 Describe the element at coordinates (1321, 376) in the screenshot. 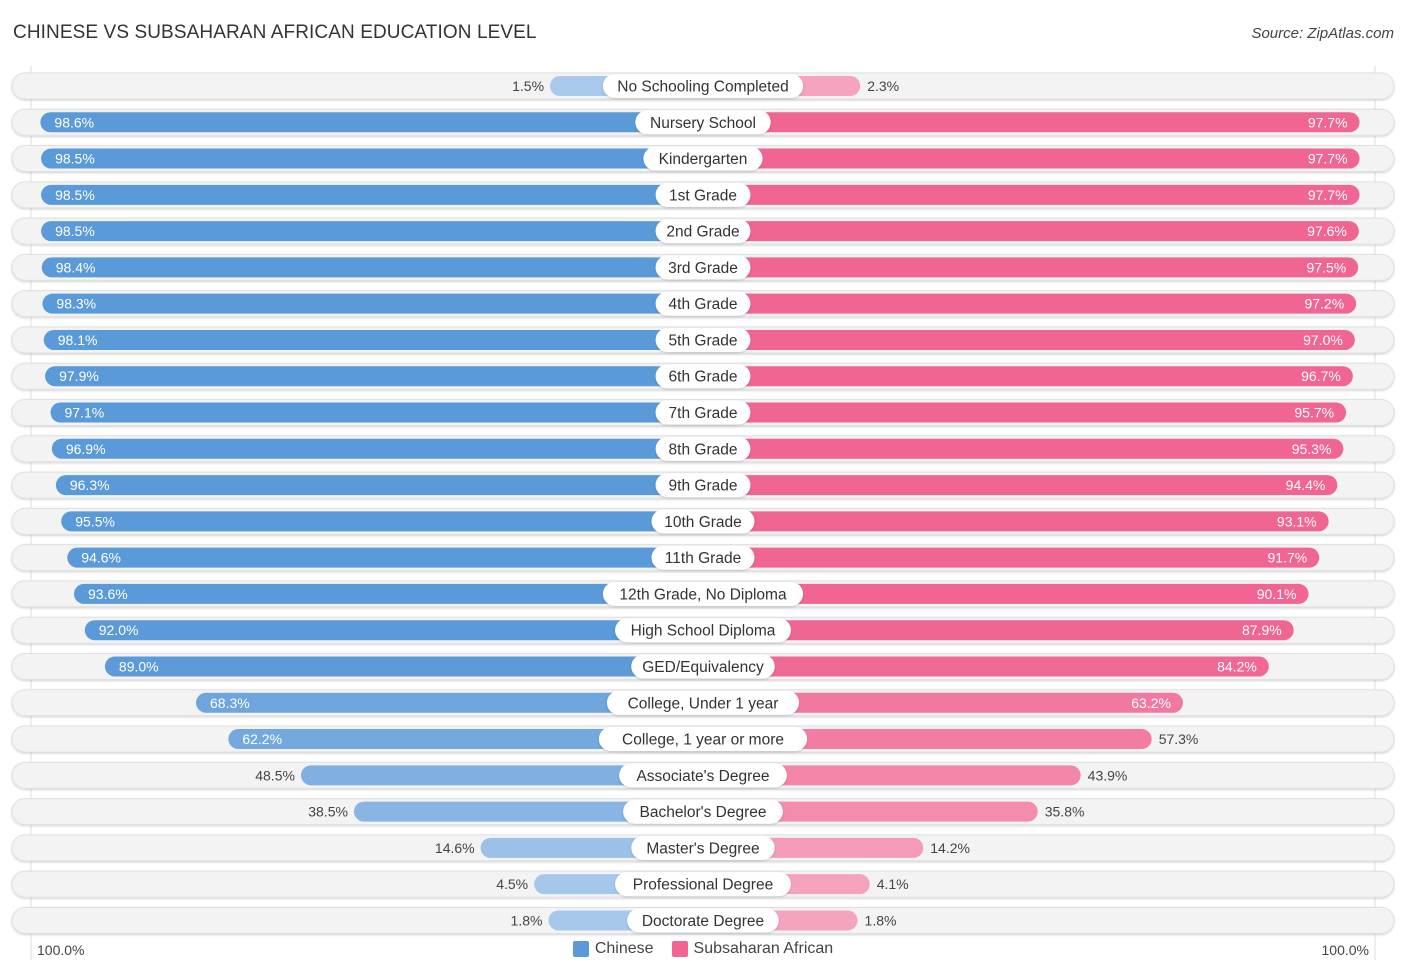

I see `value-label-subsaharan: 96.7%` at that location.